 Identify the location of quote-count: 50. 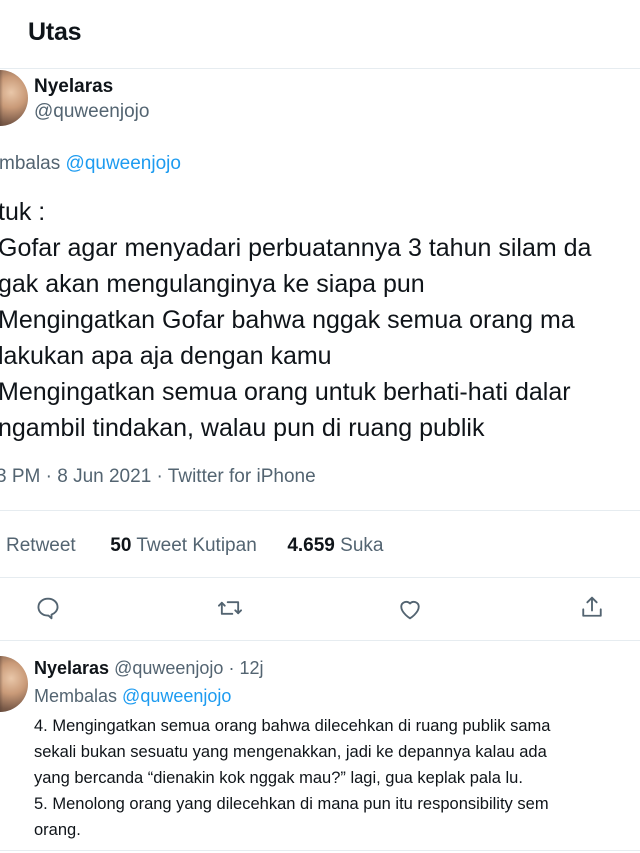
(120, 545).